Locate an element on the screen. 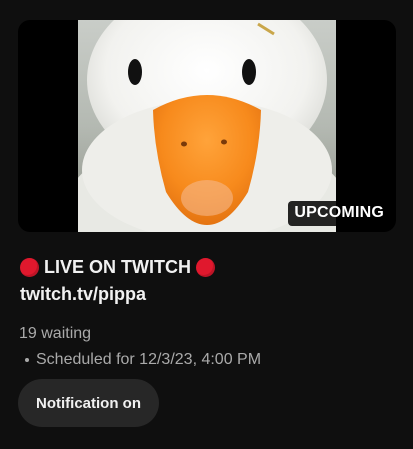  title-line-live: LIVE ON TWITCH is located at coordinates (210, 267).